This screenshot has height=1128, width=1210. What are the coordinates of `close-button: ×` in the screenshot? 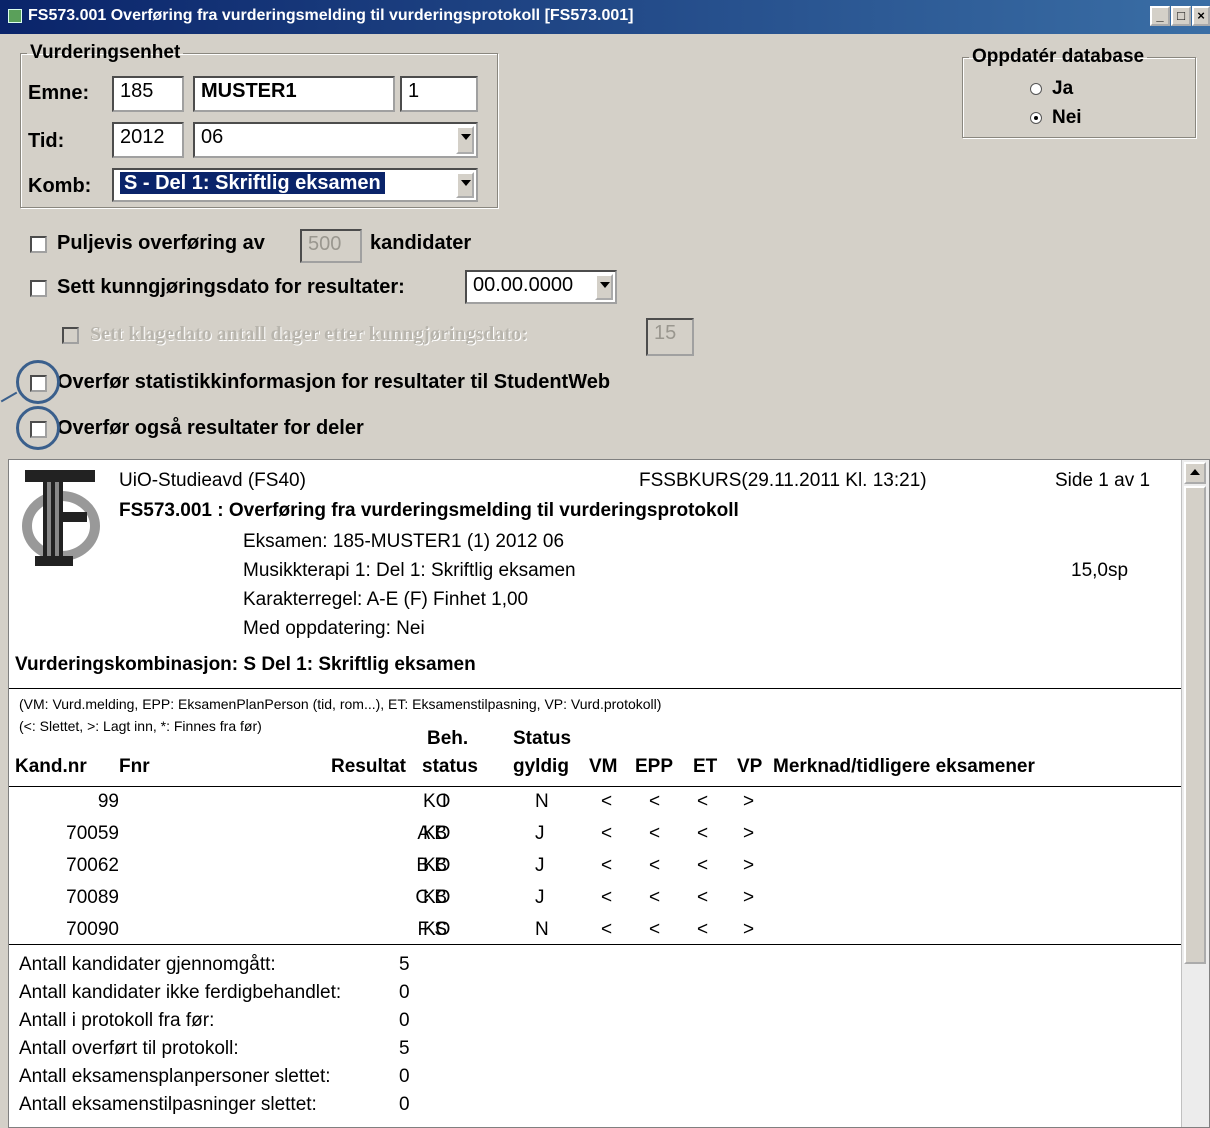 It's located at (1201, 16).